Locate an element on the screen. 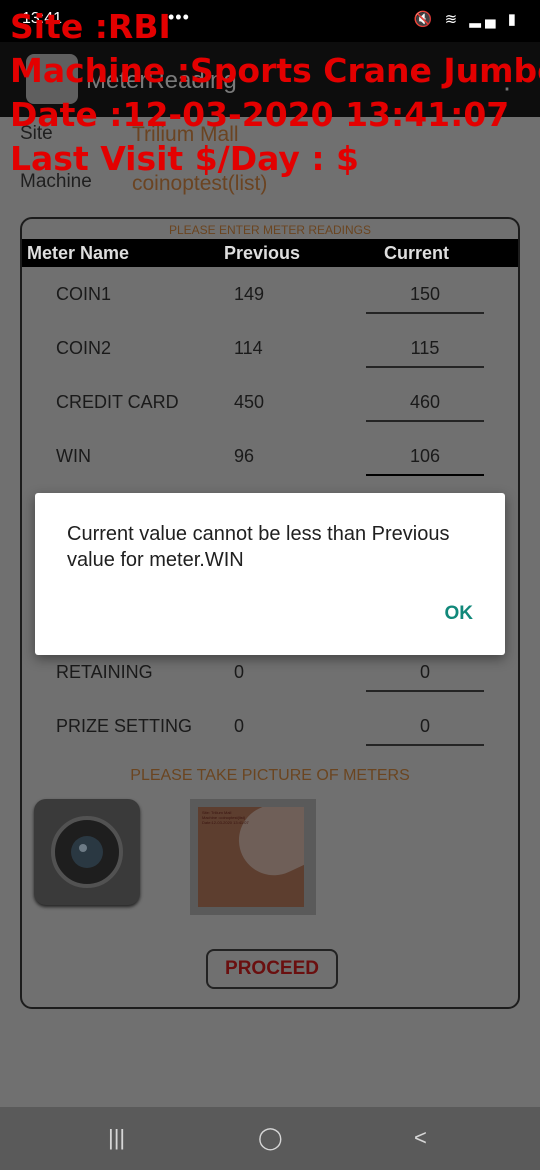 This screenshot has width=540, height=1170. proceed-button: PROCEED is located at coordinates (272, 969).